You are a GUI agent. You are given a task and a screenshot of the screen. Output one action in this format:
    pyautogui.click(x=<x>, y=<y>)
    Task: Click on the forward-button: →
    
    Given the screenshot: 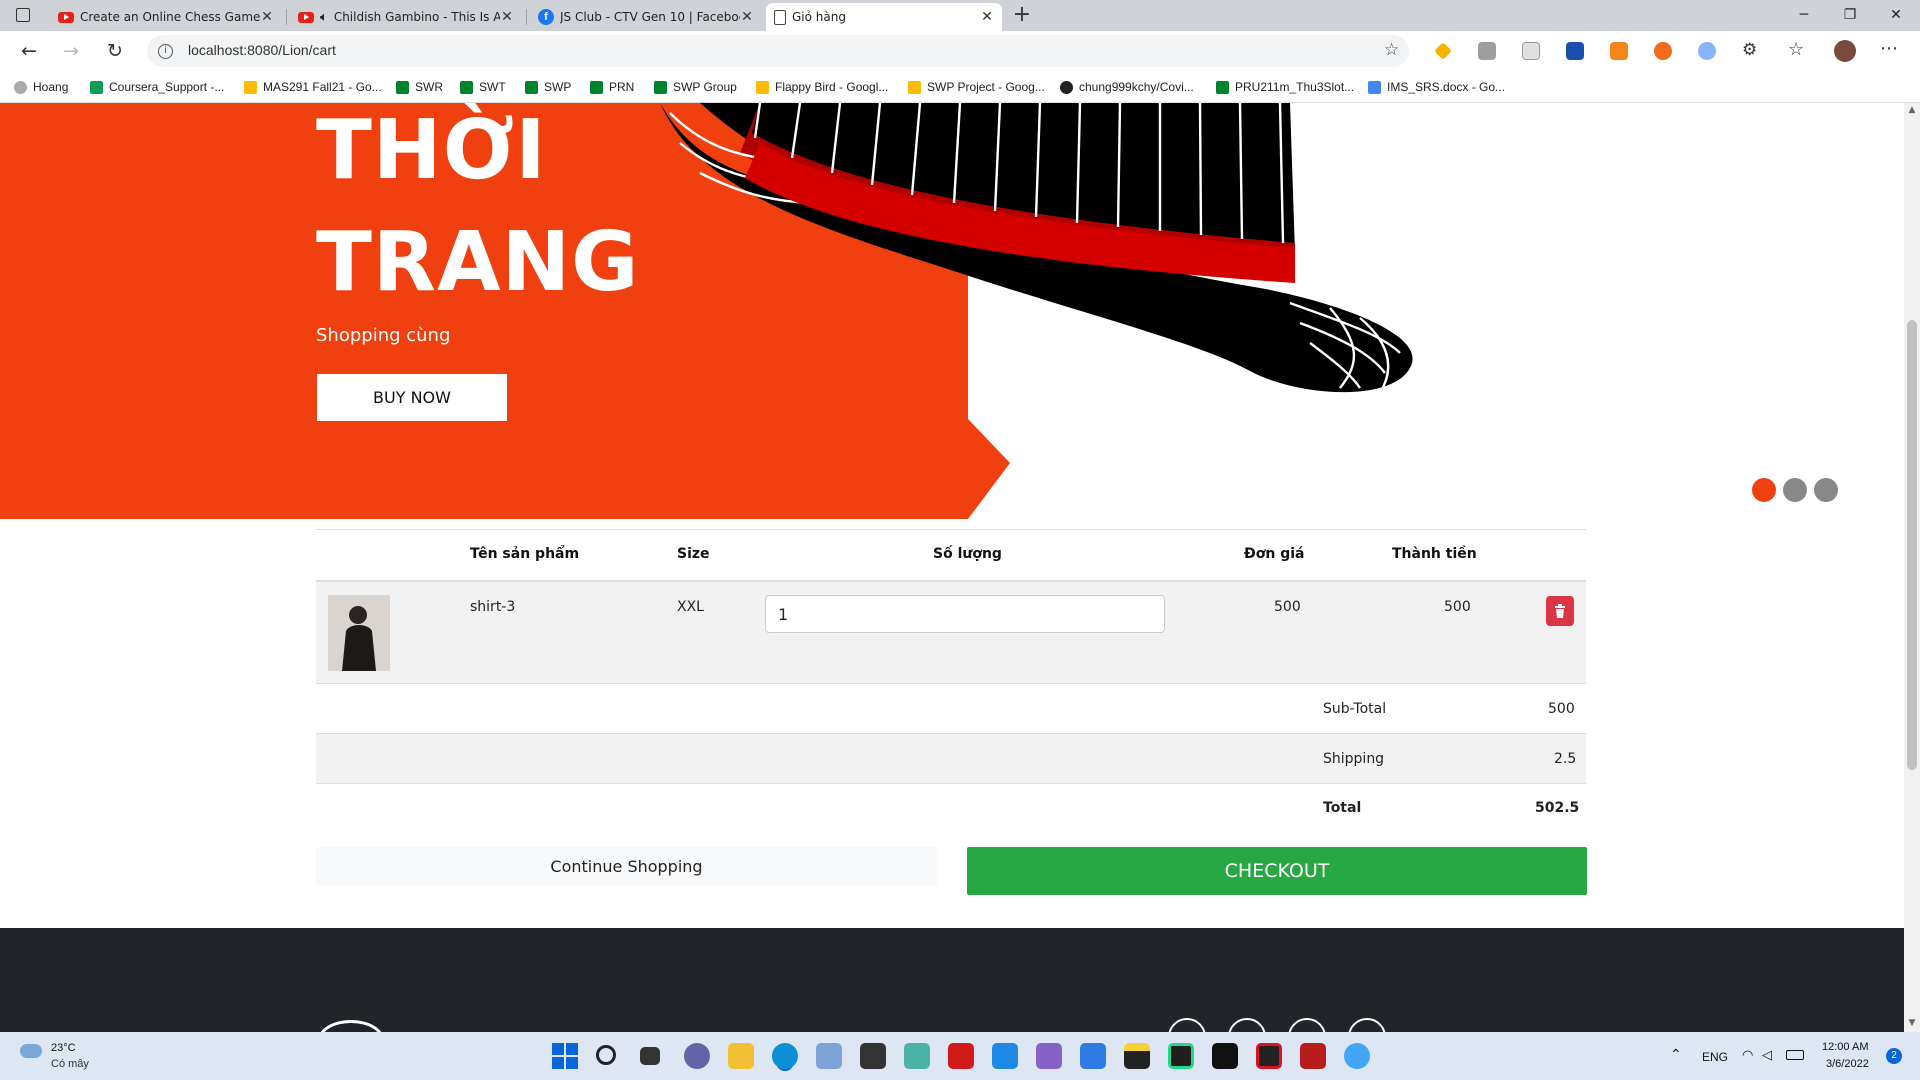 What is the action you would take?
    pyautogui.click(x=71, y=51)
    